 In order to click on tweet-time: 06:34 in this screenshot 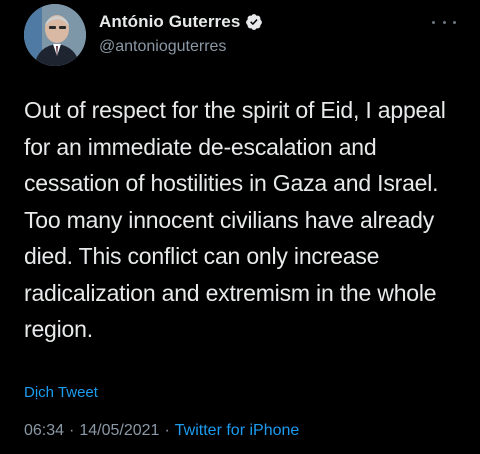, I will do `click(44, 431)`.